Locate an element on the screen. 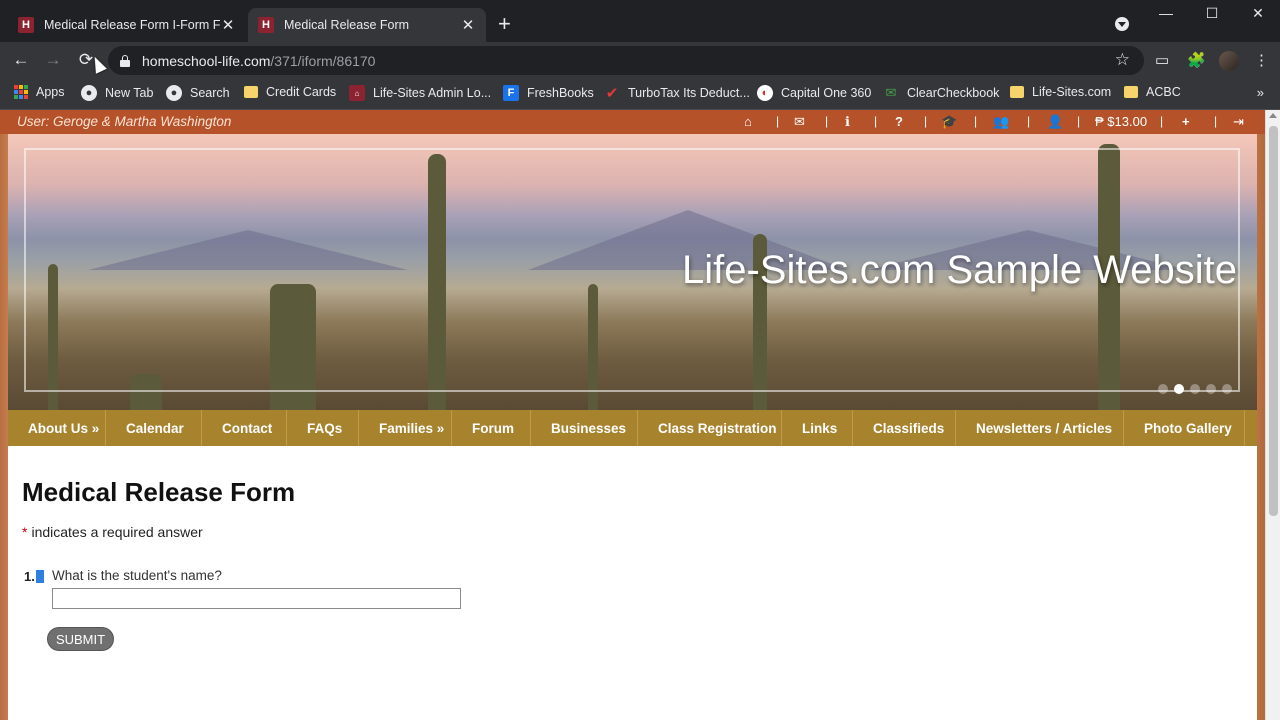 This screenshot has width=1280, height=720. required-note: * indicates a required answer is located at coordinates (112, 532).